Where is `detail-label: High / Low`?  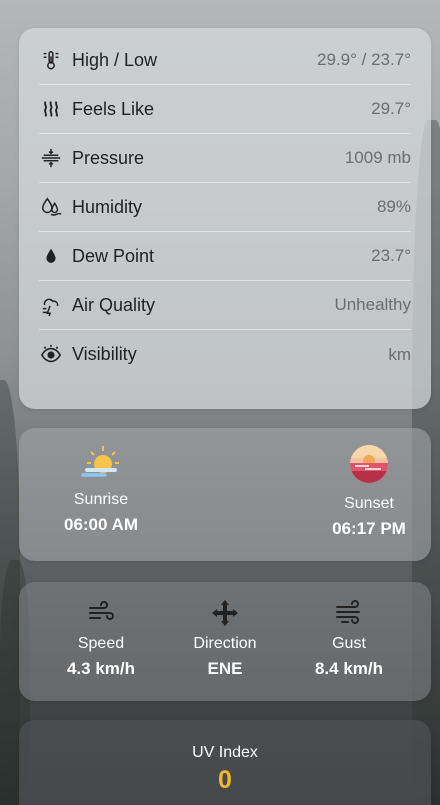
detail-label: High / Low is located at coordinates (115, 59).